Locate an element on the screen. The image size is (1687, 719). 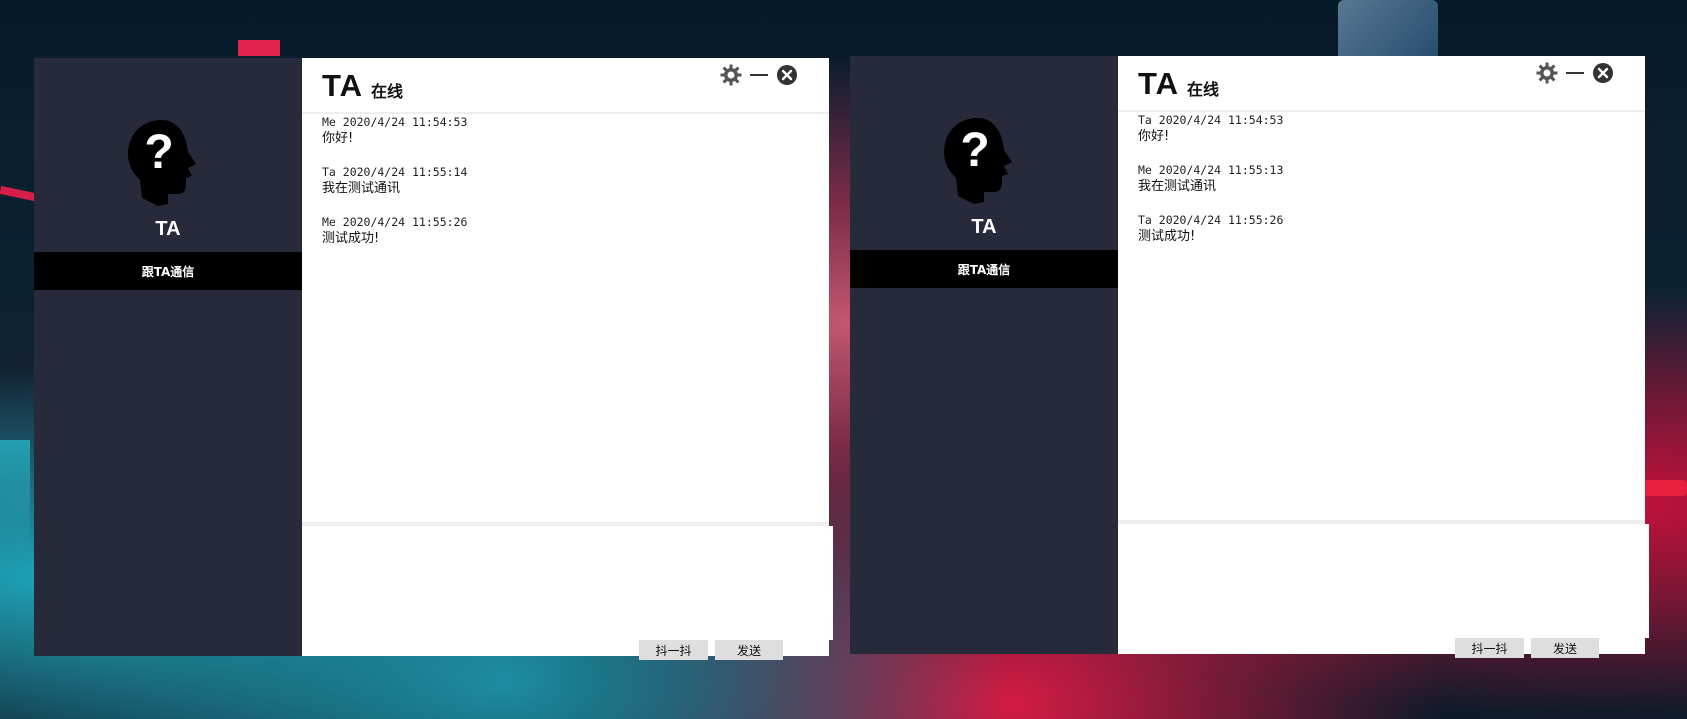
message-item: Me 2020/4/24 11:54:53 你好! is located at coordinates (567, 131).